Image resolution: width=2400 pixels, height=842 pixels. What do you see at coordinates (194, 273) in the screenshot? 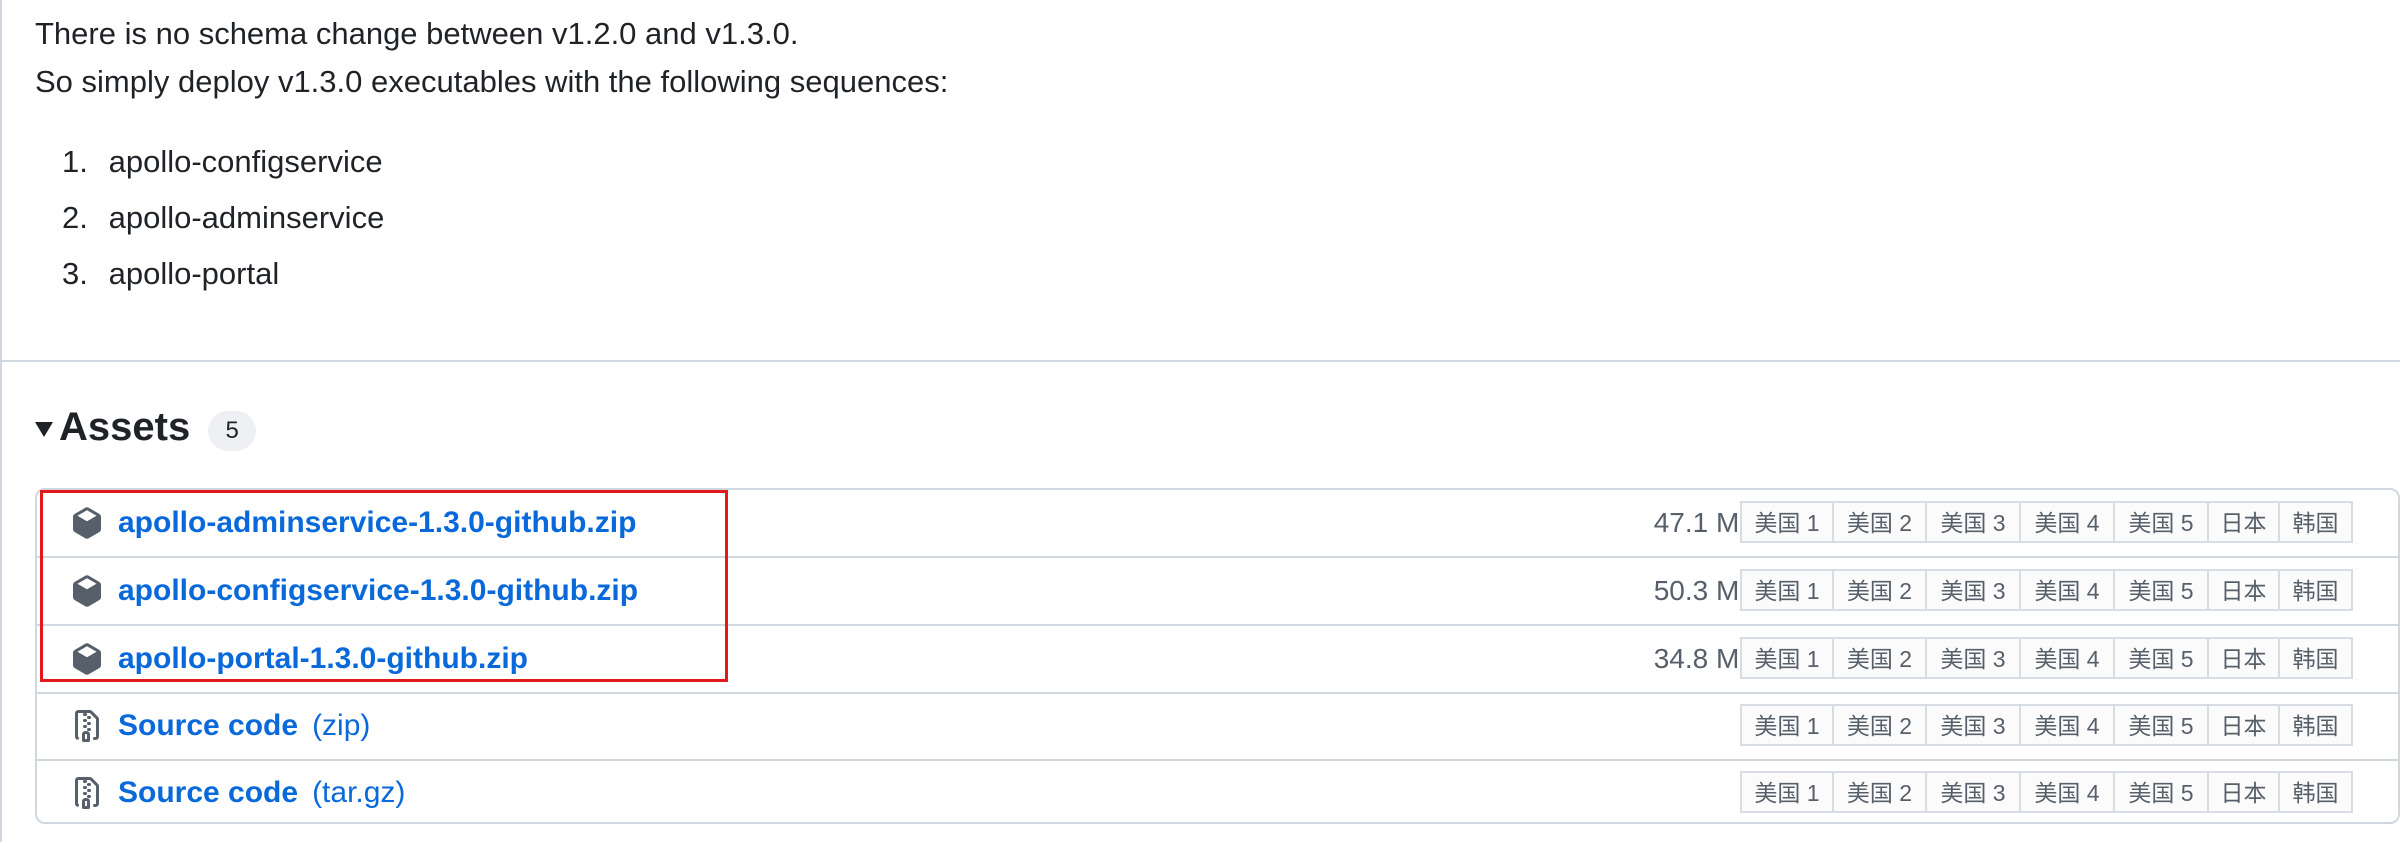
I see `list-item-text: apollo-portal` at bounding box center [194, 273].